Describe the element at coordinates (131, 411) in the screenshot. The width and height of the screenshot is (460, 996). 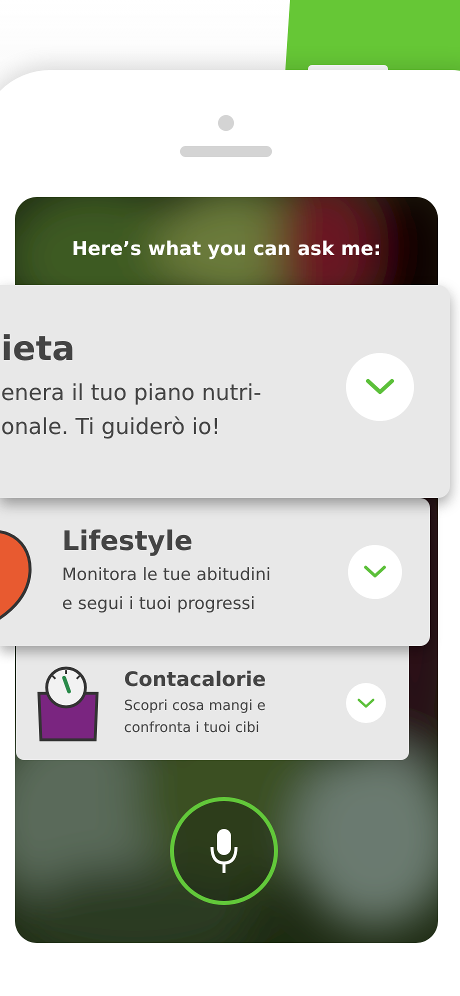
I see `card-description: enera il tuo piano nutri- onale. Ti guiderò io!` at that location.